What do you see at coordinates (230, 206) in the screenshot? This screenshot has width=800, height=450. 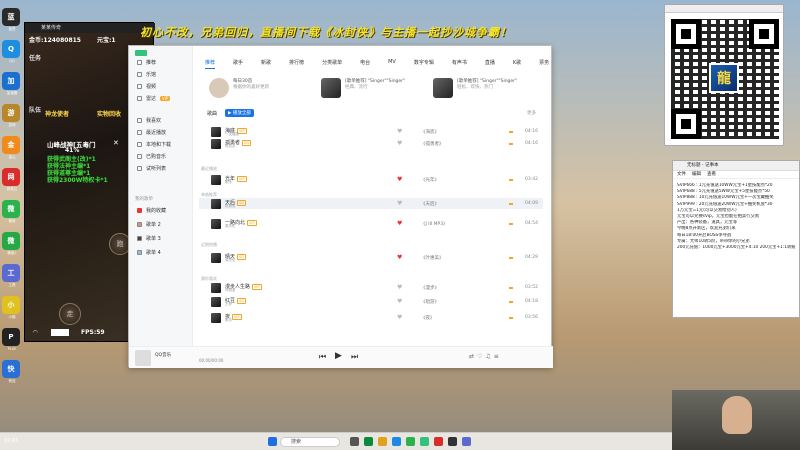 I see `song-artist: 陈势安` at bounding box center [230, 206].